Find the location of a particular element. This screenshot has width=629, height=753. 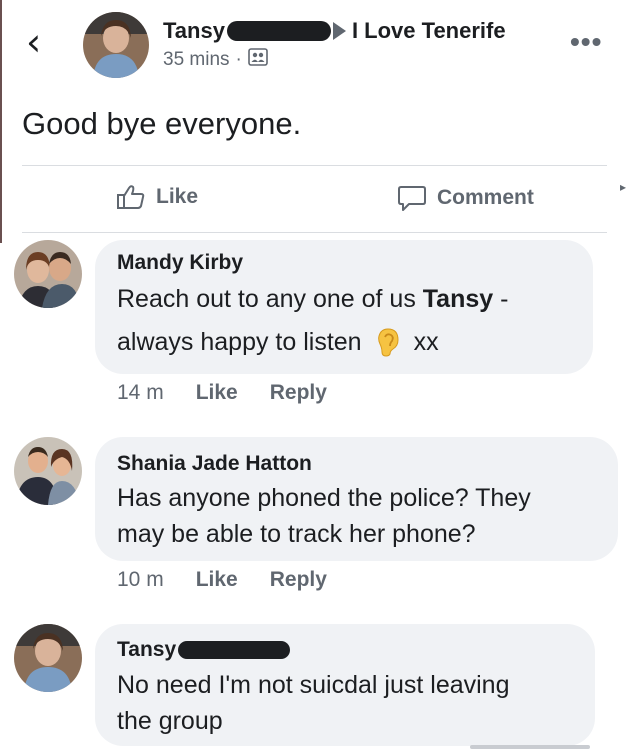

reaction-hint is located at coordinates (530, 747).